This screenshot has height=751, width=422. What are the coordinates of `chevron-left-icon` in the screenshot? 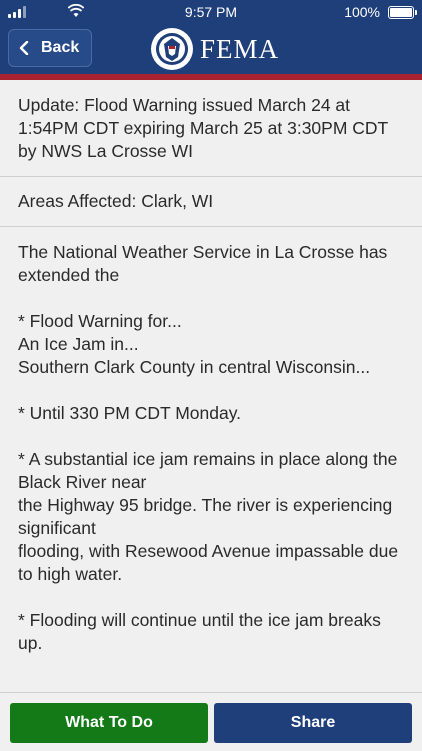 It's located at (24, 48).